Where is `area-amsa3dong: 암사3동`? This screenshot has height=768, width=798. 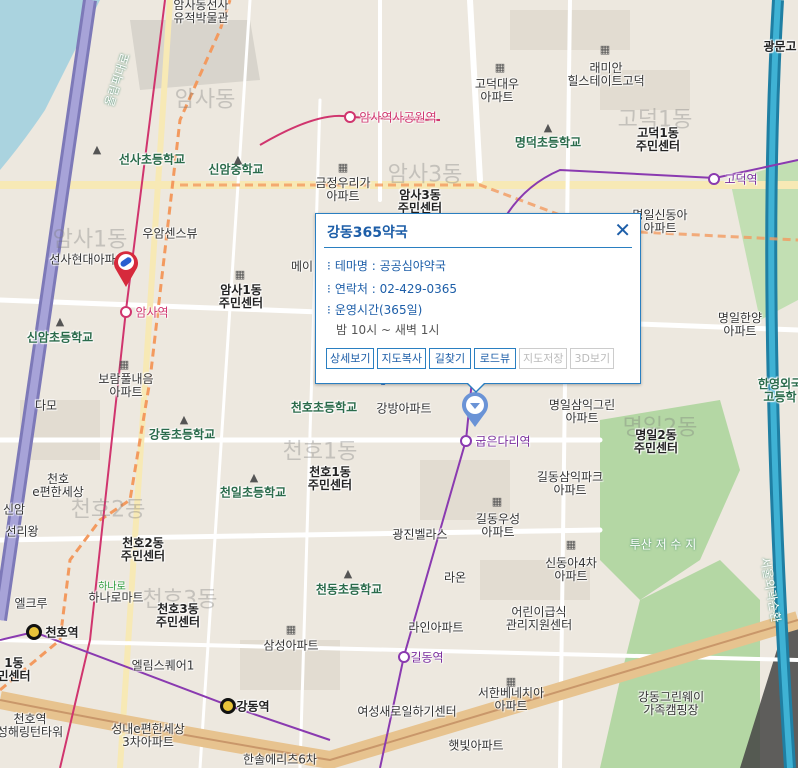
area-amsa3dong: 암사3동 is located at coordinates (425, 175).